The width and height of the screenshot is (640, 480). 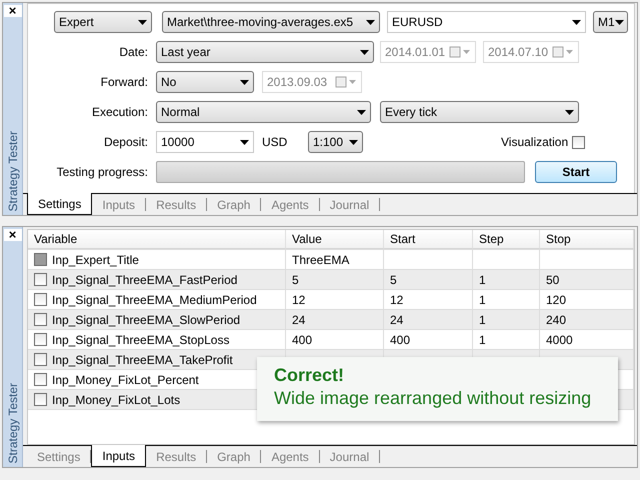 I want to click on dropdown: Market\three-moving-averages.ex5, so click(x=271, y=22).